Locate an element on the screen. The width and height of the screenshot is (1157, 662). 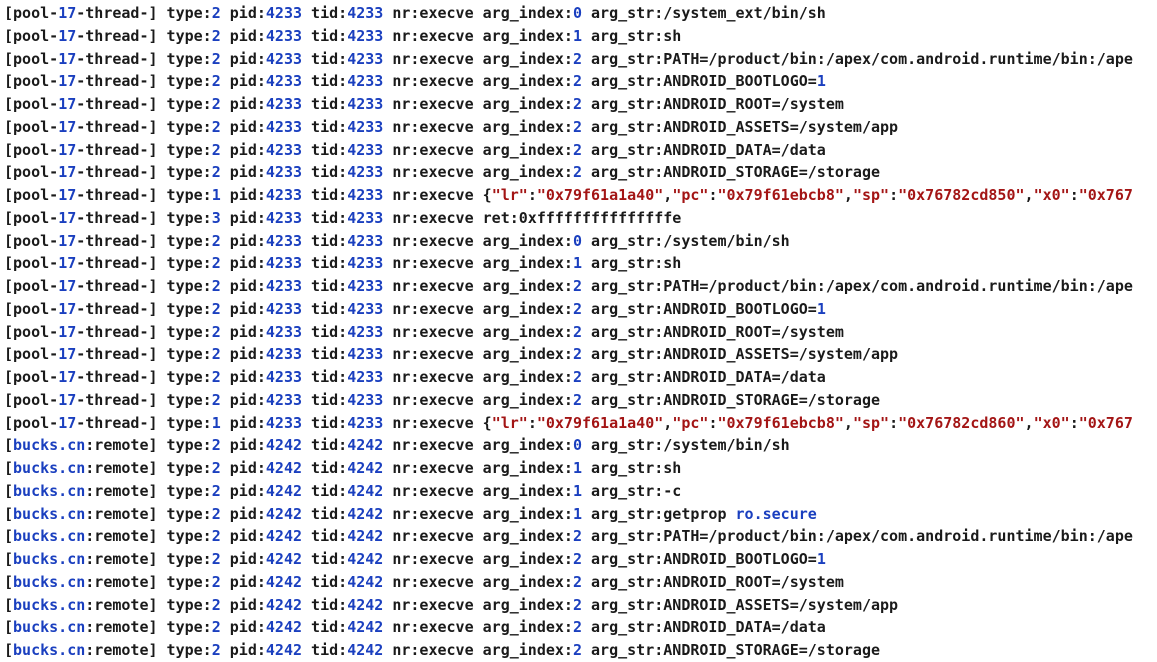
log-number: ro.secure is located at coordinates (776, 513).